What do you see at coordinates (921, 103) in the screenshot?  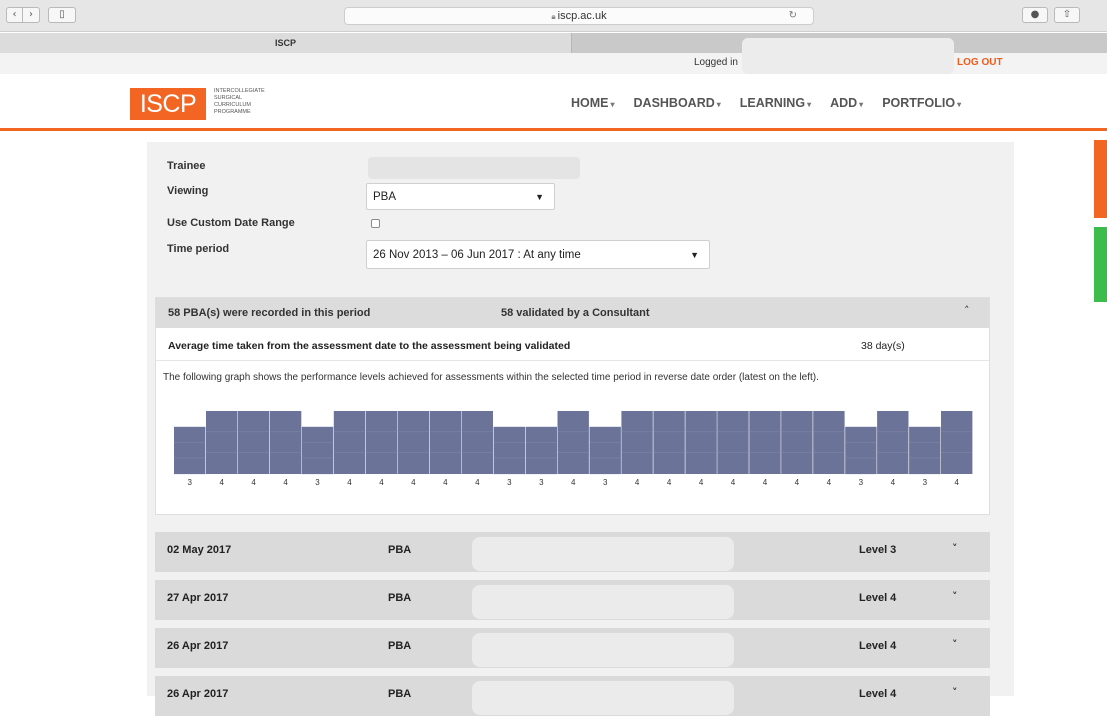 I see `nav-portfolio: PORTFOLIO ▾` at bounding box center [921, 103].